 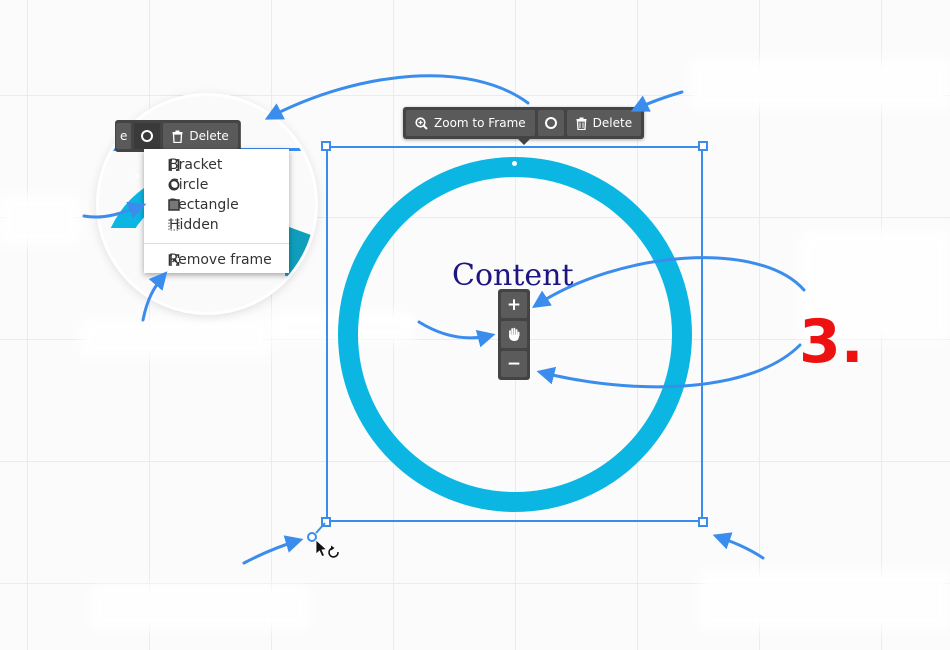 What do you see at coordinates (327, 548) in the screenshot?
I see `rotate-cursor-icon` at bounding box center [327, 548].